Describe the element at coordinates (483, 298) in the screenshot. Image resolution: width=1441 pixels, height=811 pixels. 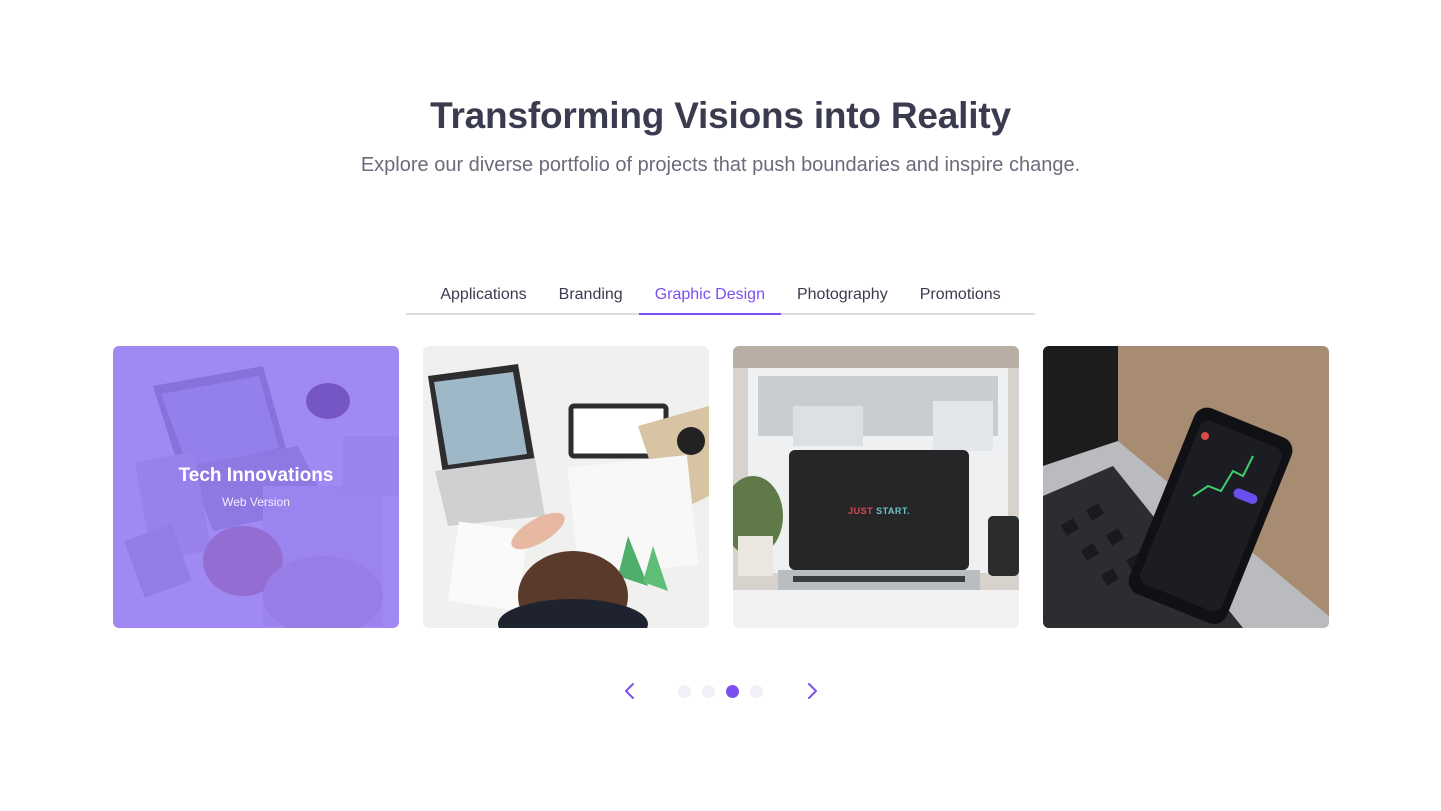
I see `tab-applications: Applications` at that location.